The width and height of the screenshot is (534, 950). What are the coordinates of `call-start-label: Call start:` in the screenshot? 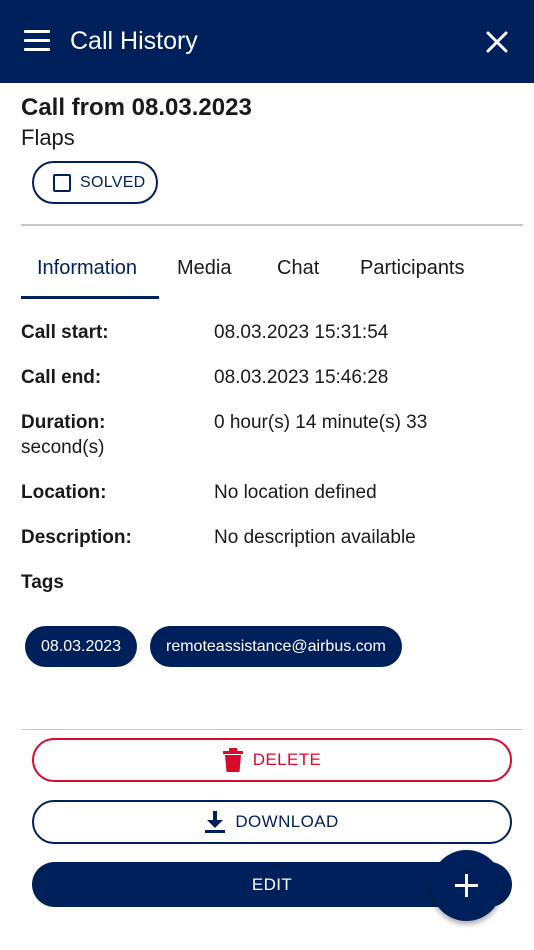 It's located at (65, 332).